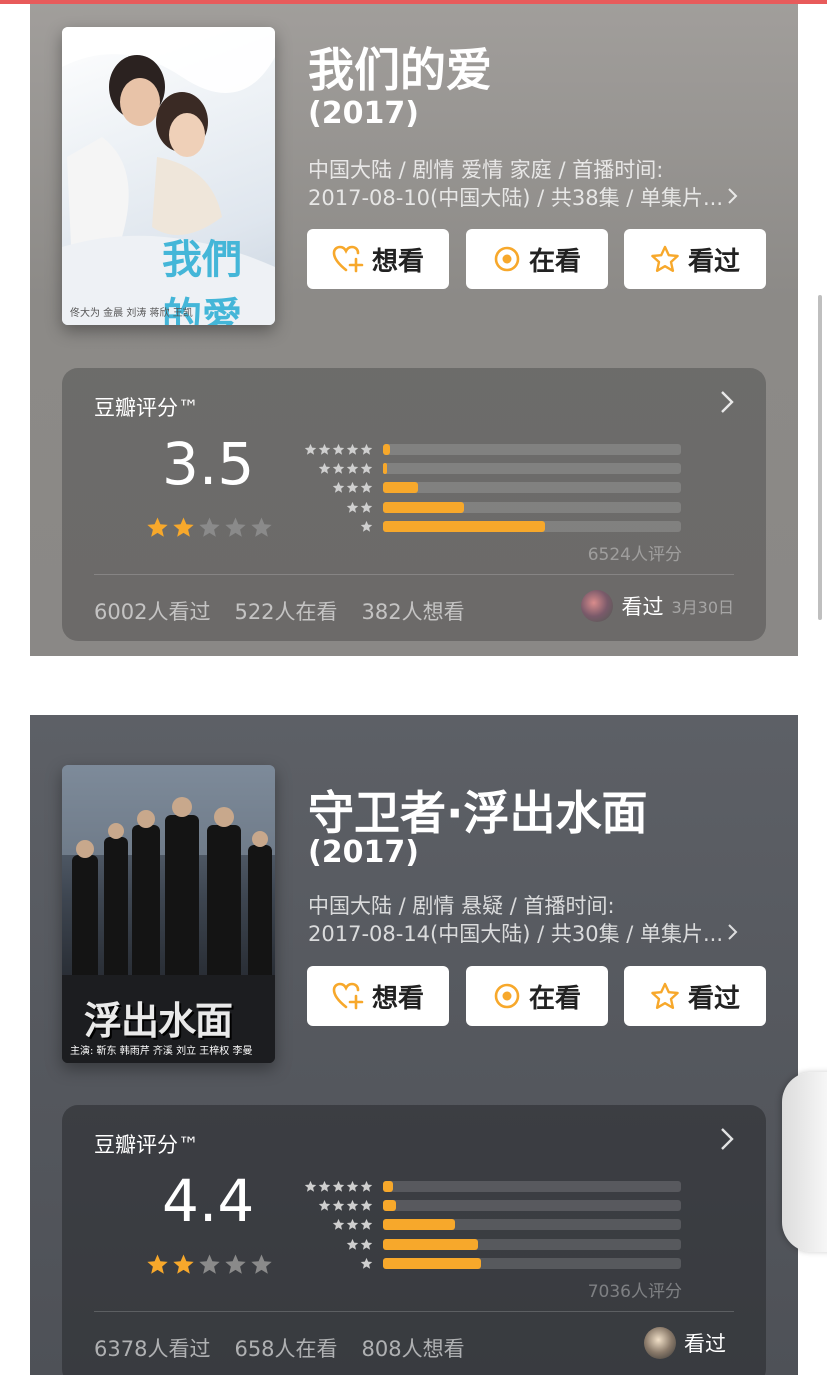  I want to click on floating-side-tab, so click(804, 1162).